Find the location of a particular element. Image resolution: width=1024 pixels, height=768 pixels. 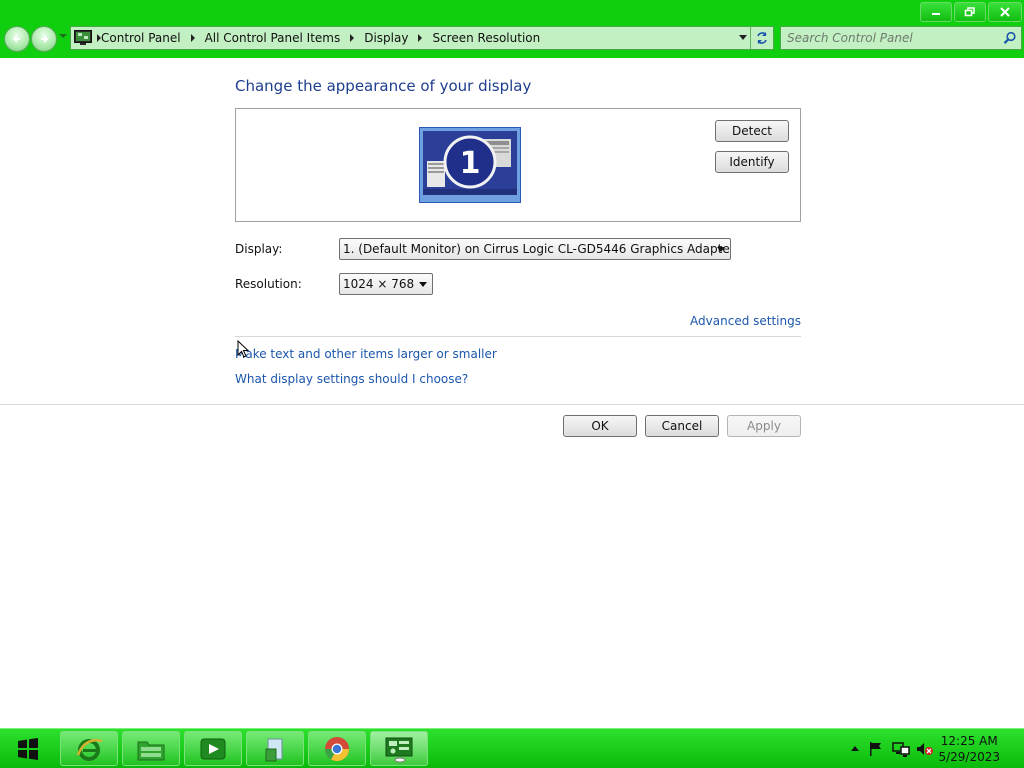

close-icon is located at coordinates (1005, 12).